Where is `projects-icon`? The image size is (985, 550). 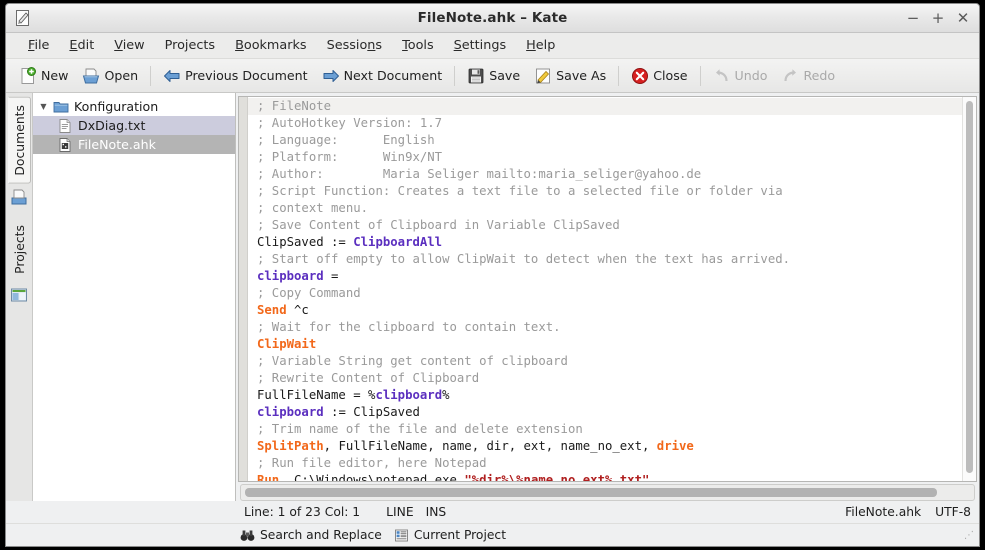 projects-icon is located at coordinates (19, 295).